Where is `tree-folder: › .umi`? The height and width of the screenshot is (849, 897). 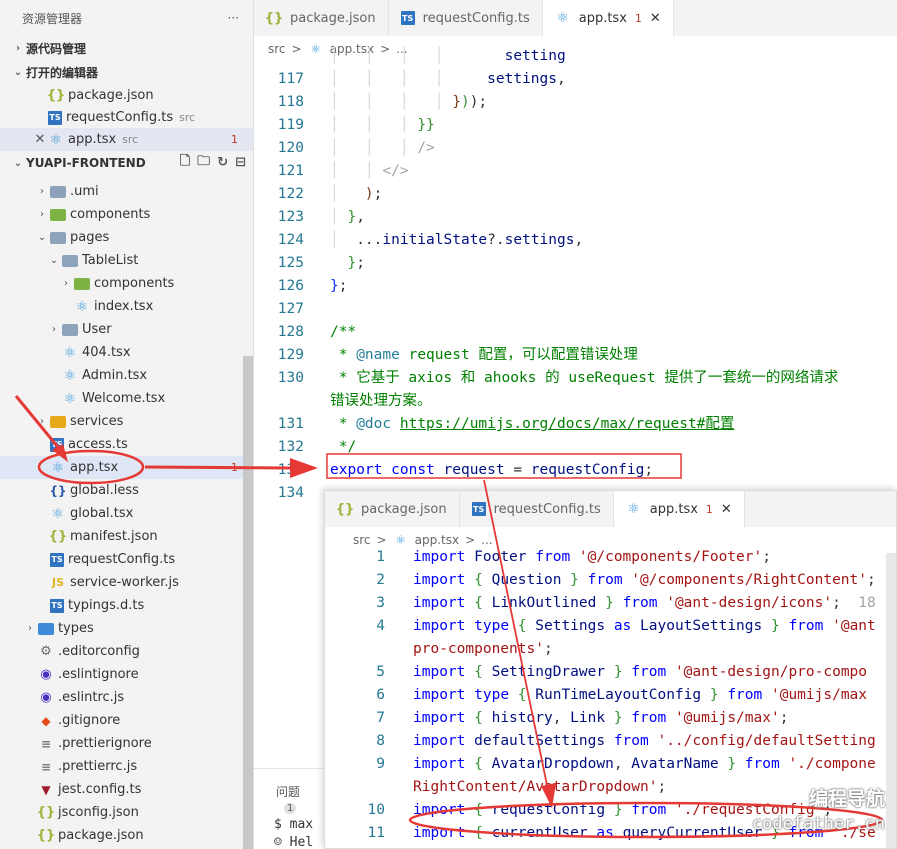
tree-folder: › .umi is located at coordinates (126, 191).